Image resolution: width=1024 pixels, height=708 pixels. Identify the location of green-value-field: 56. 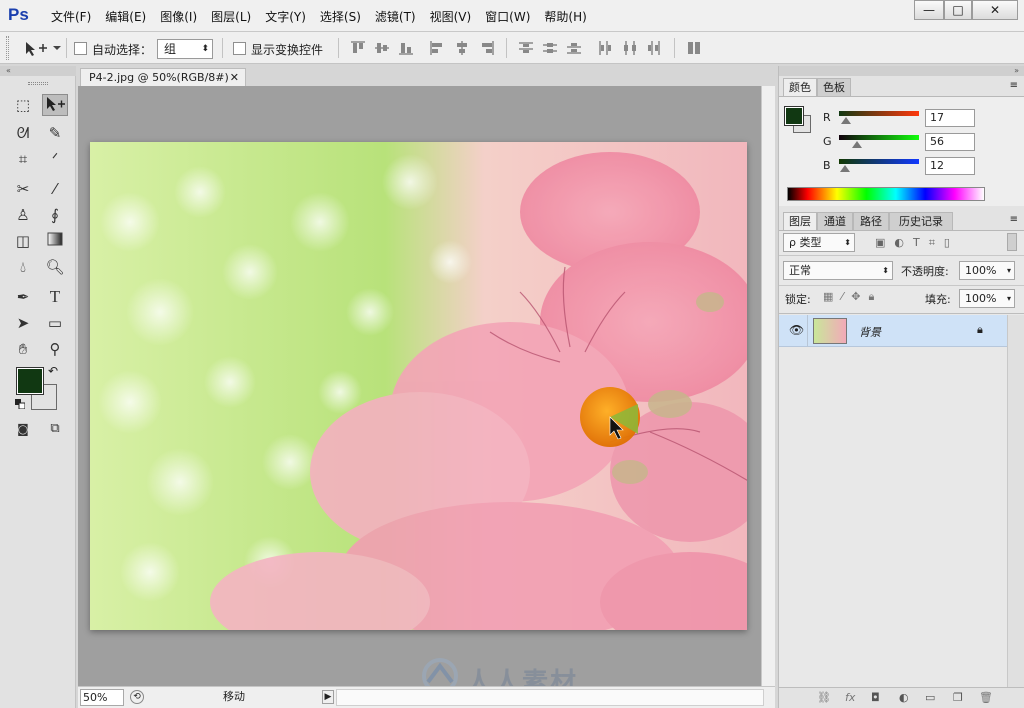
(950, 142).